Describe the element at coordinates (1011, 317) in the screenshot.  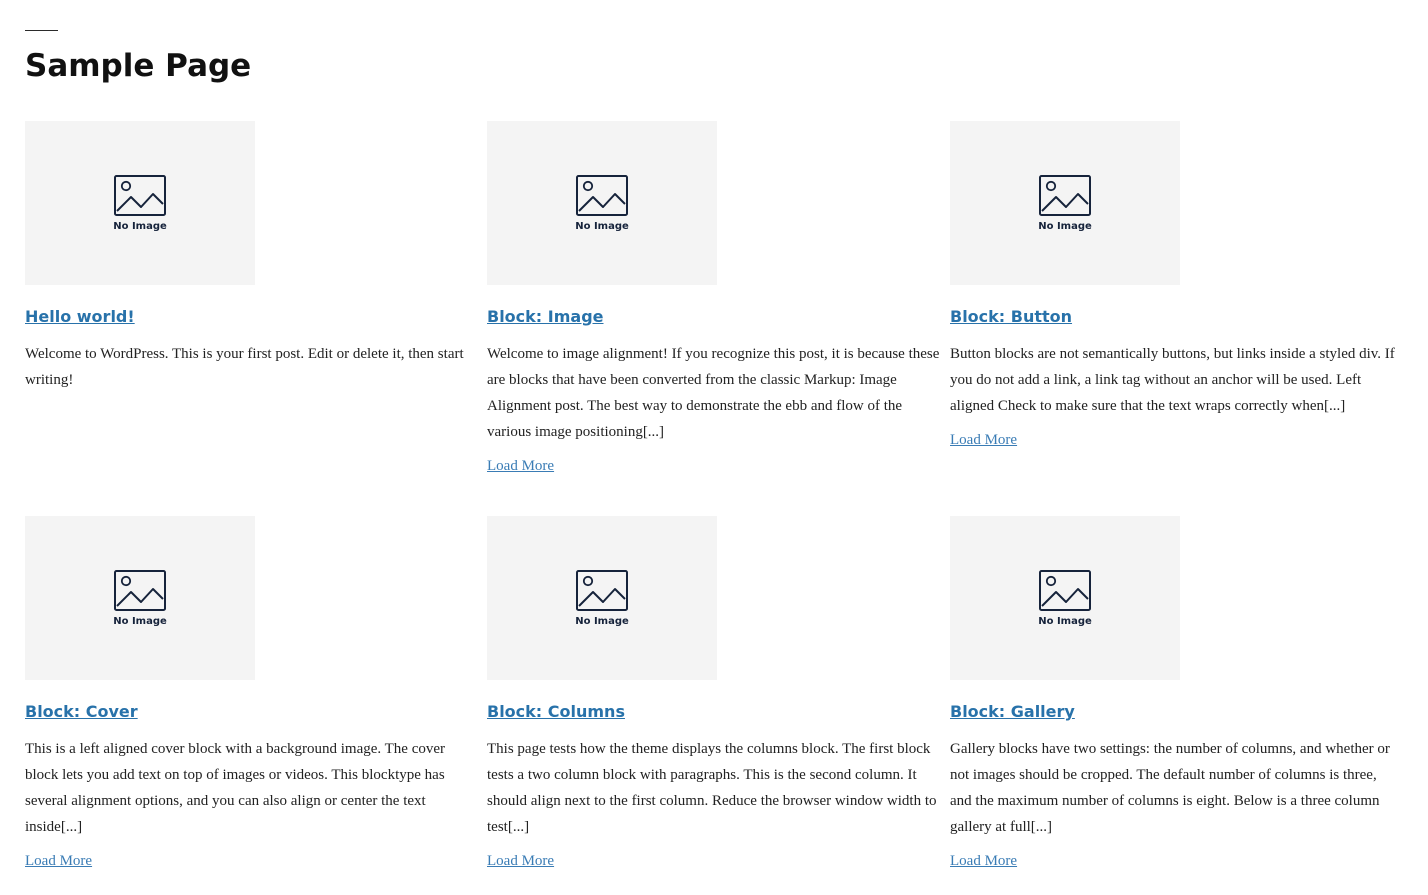
I see `post-title-link: Block: Button` at that location.